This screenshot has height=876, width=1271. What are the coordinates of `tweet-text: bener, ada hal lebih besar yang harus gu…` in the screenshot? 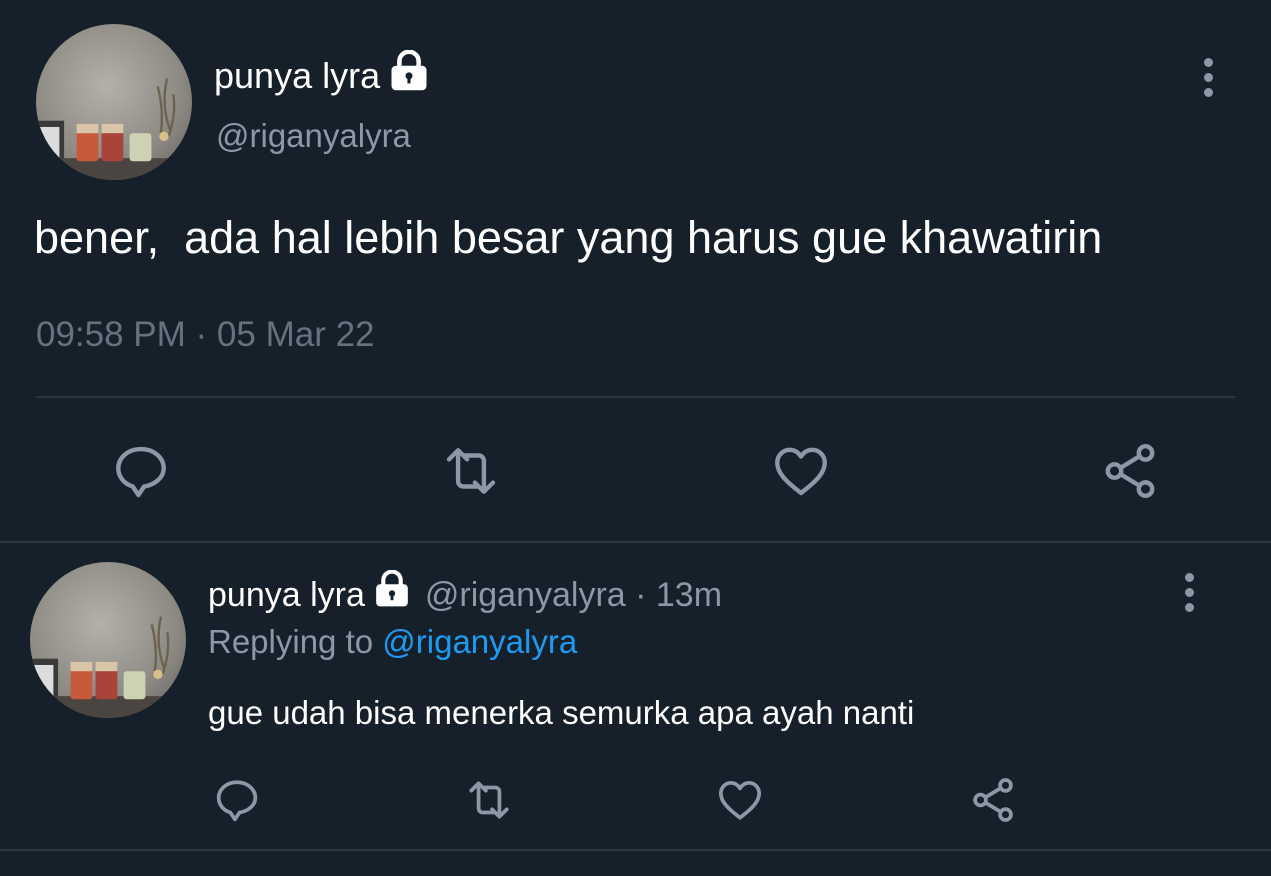 It's located at (568, 237).